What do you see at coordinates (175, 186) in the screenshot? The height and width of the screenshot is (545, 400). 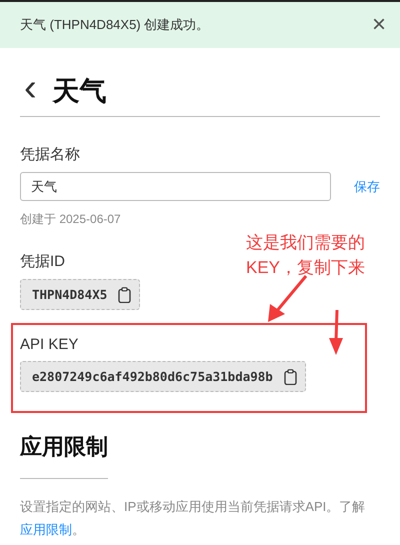 I see `name-input: 天气` at bounding box center [175, 186].